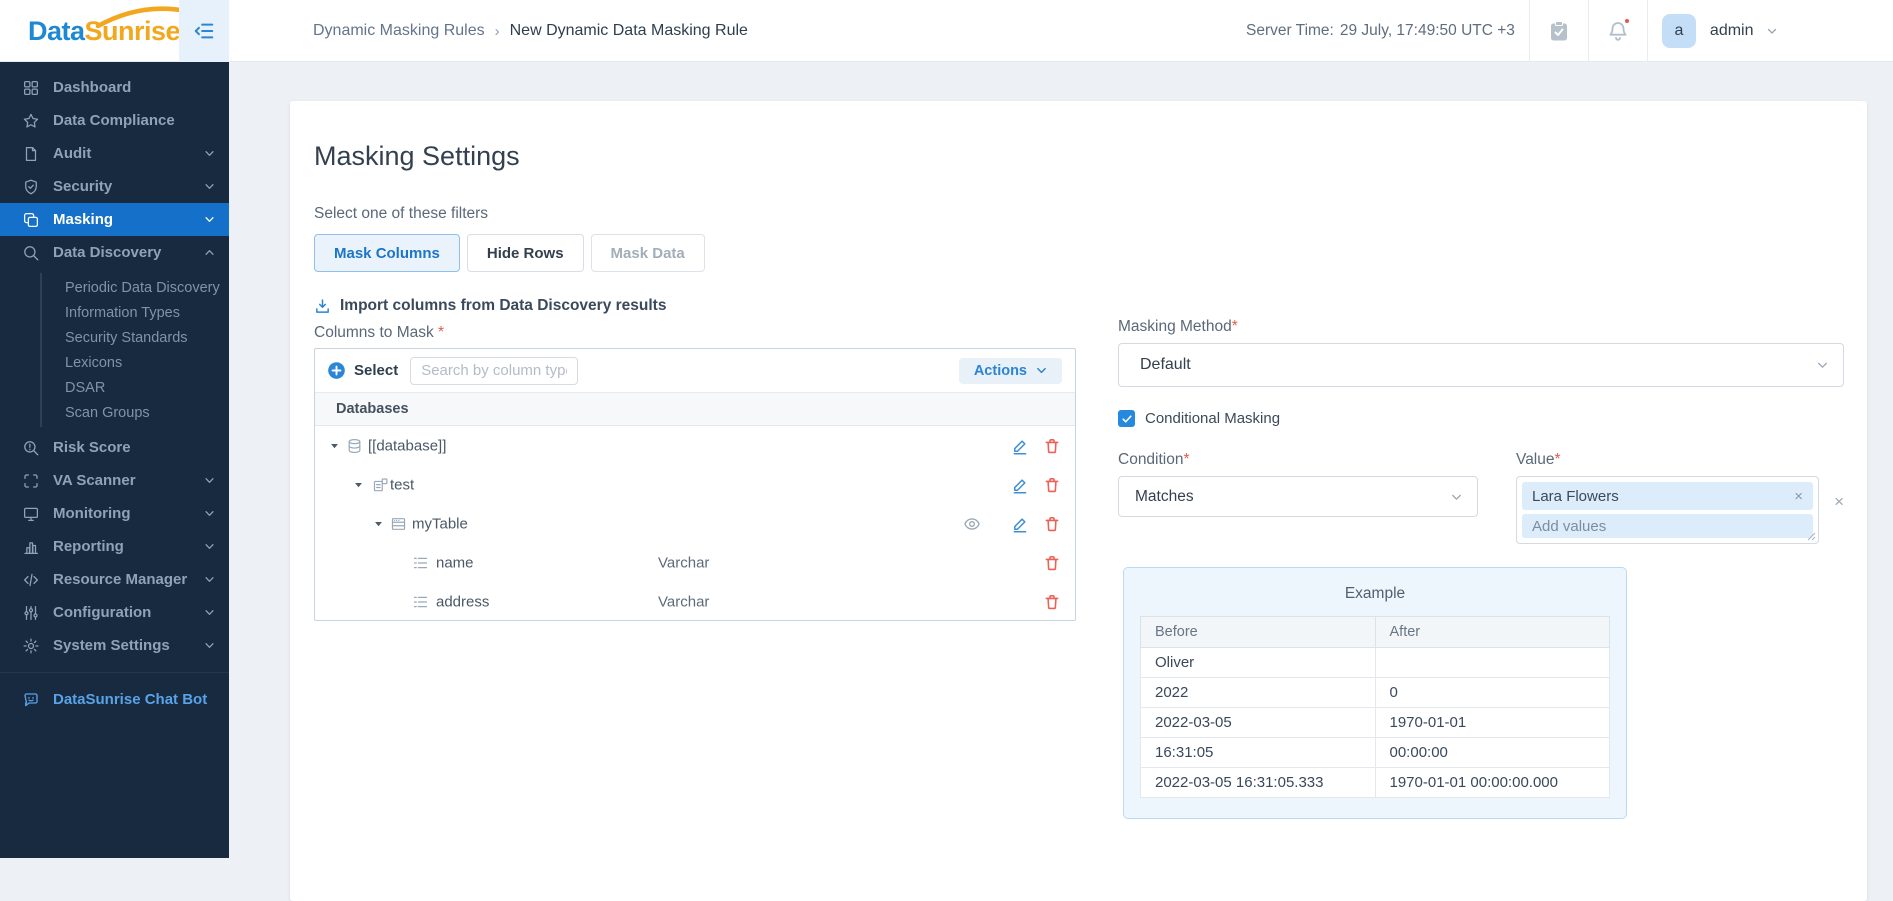 This screenshot has height=901, width=1893. I want to click on tree-node-label: address, so click(463, 601).